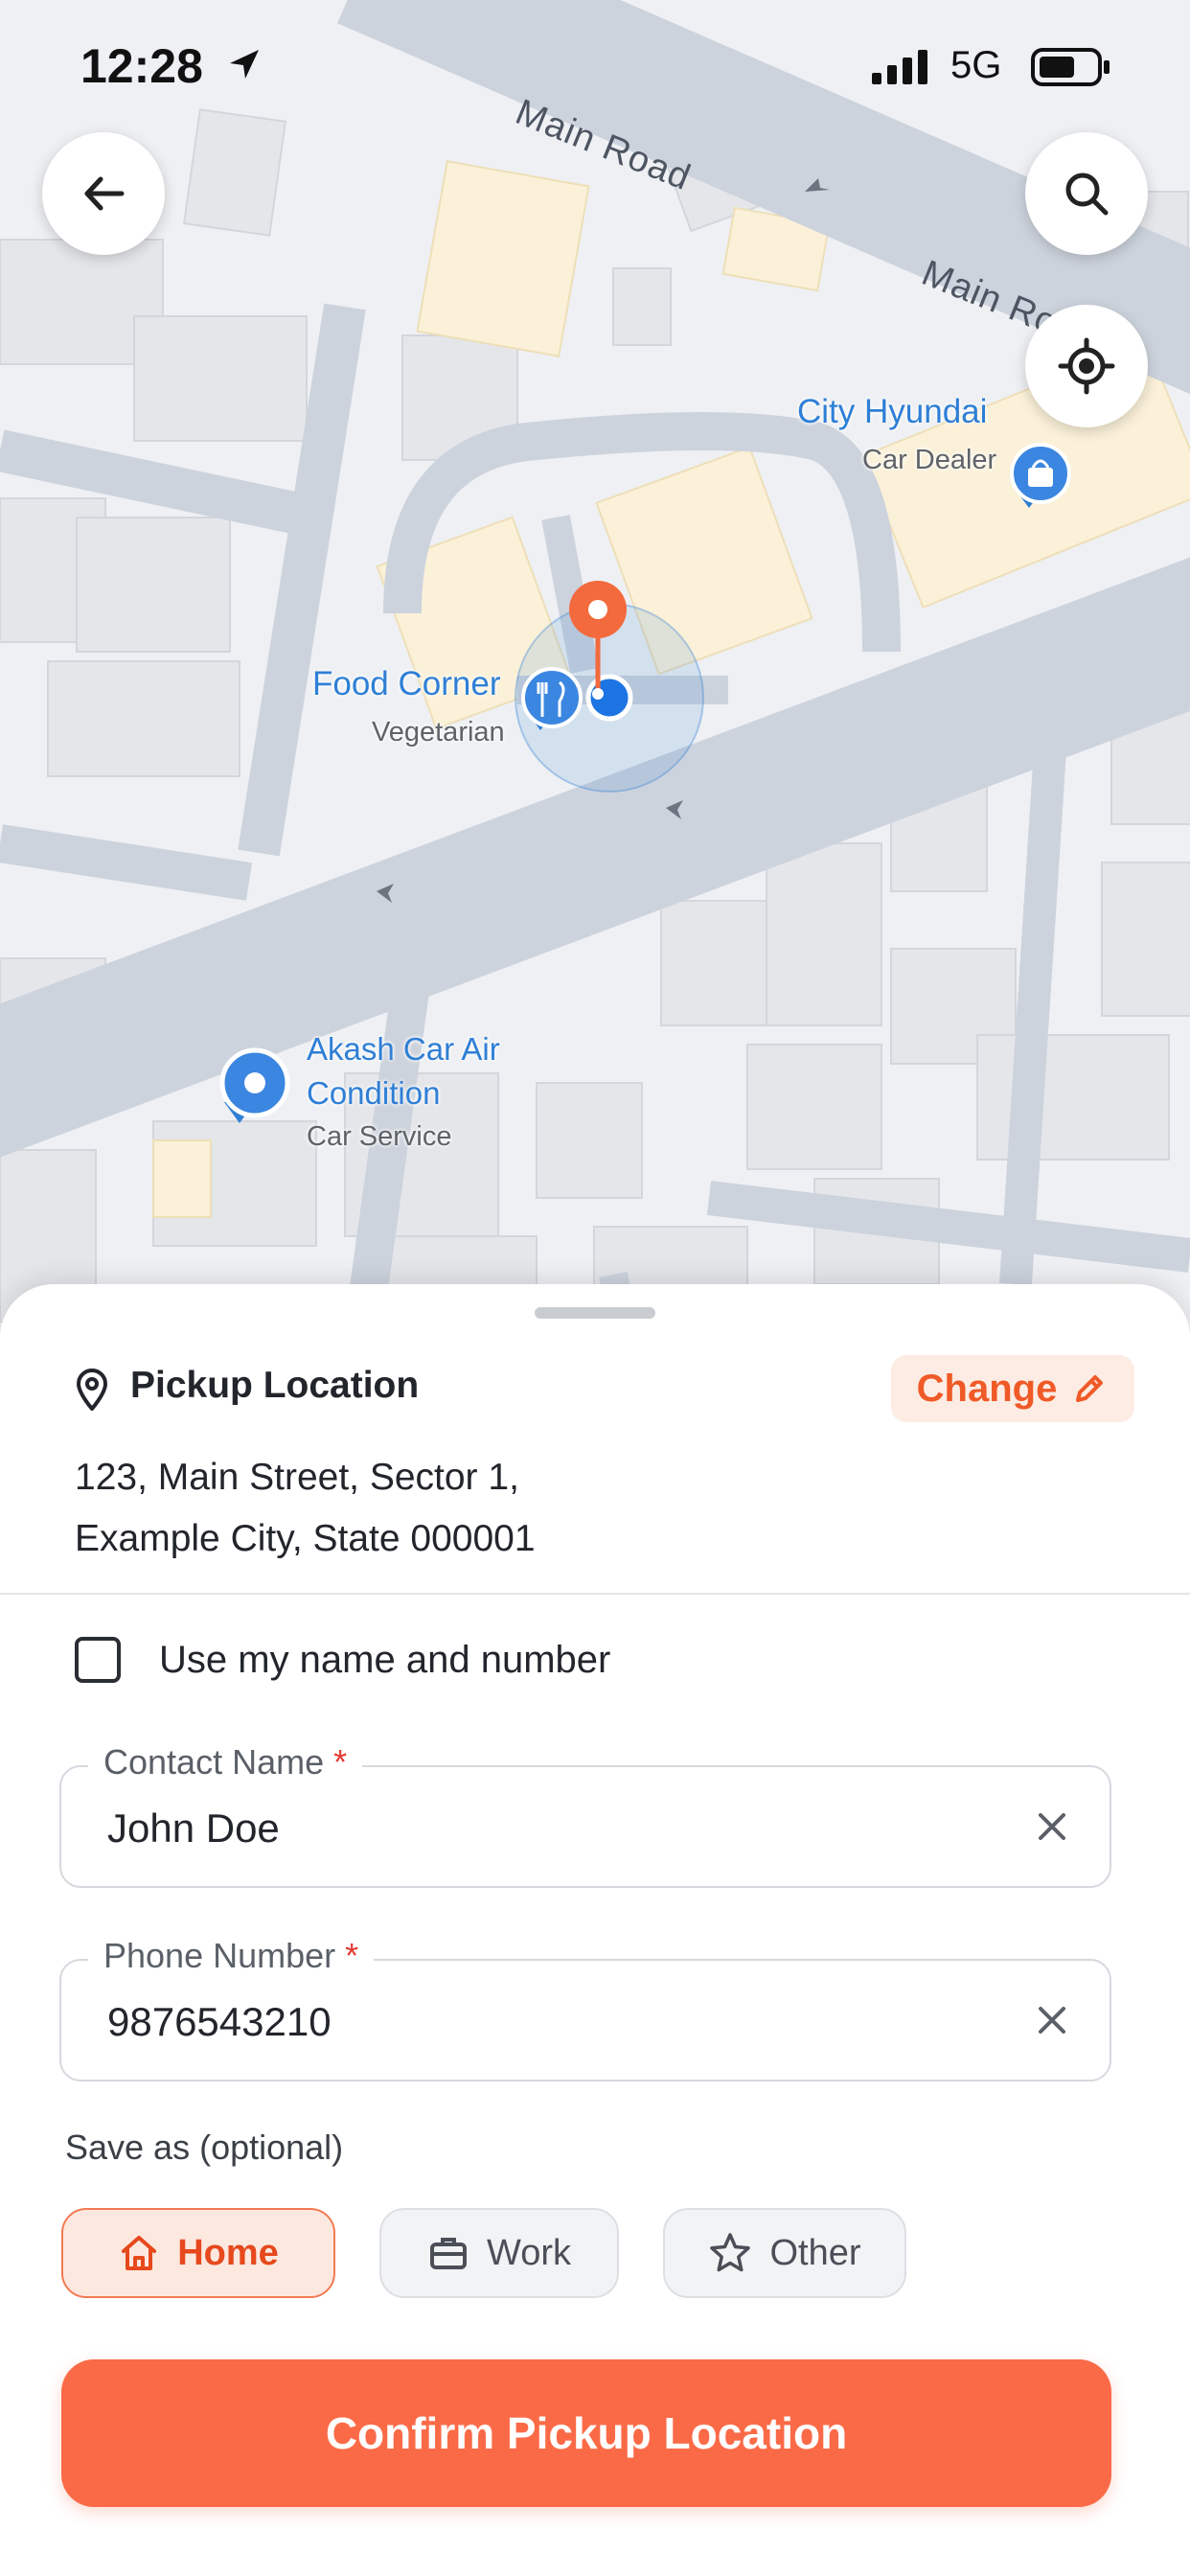 This screenshot has height=2576, width=1190. What do you see at coordinates (226, 1762) in the screenshot?
I see `contact-name-label: Contact Name *` at bounding box center [226, 1762].